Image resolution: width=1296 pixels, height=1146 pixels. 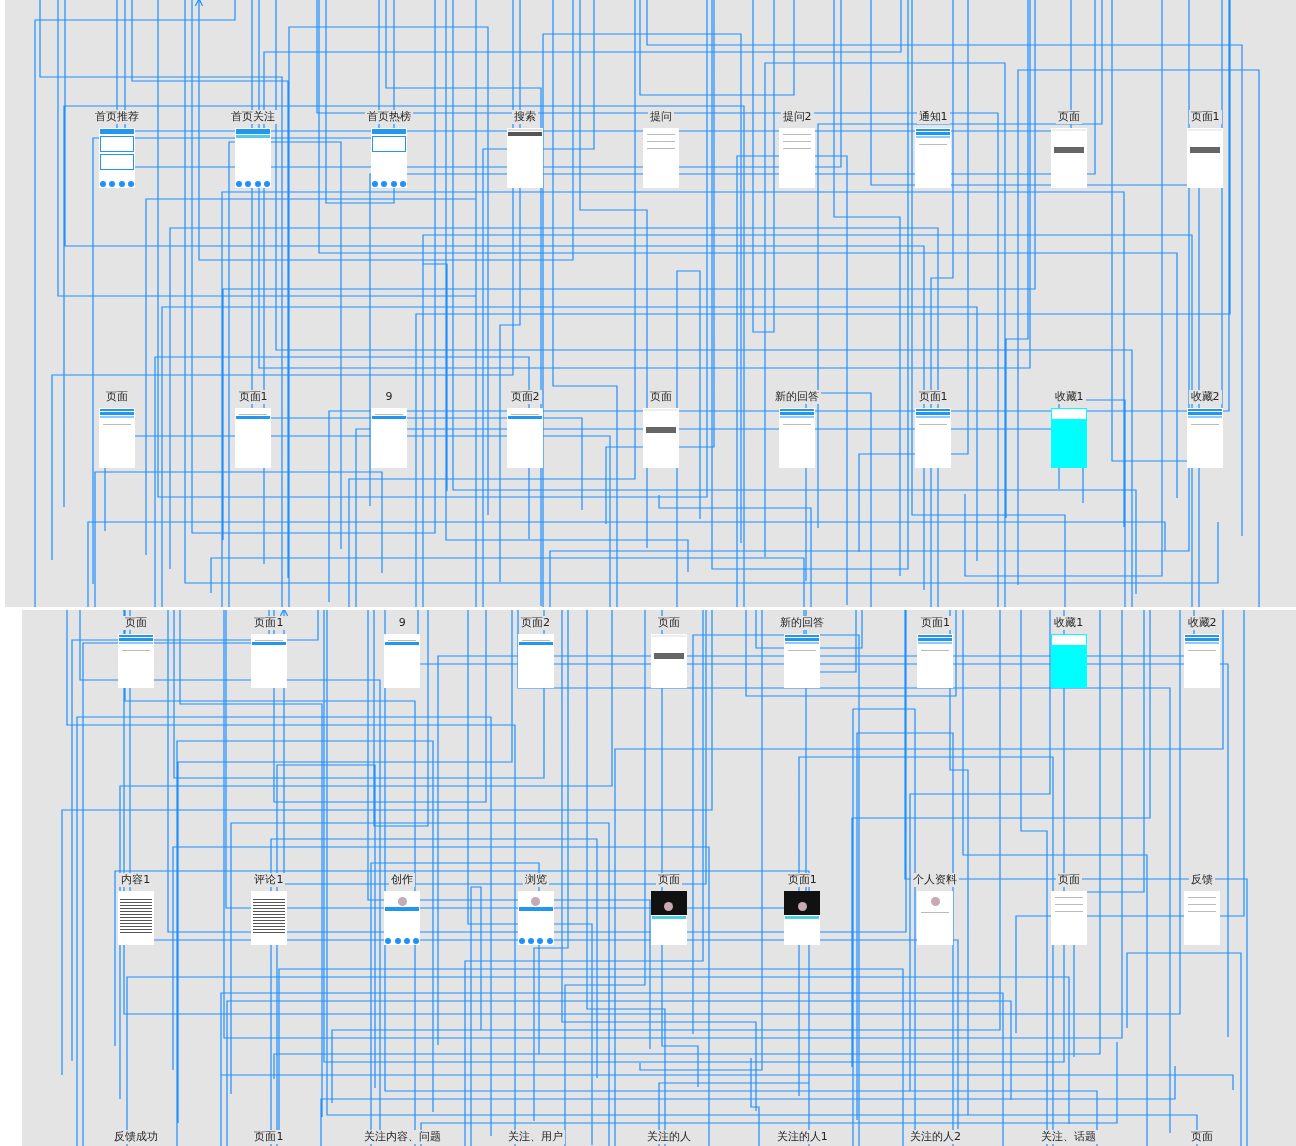 What do you see at coordinates (935, 1137) in the screenshot?
I see `screen-title: 关注的人2` at bounding box center [935, 1137].